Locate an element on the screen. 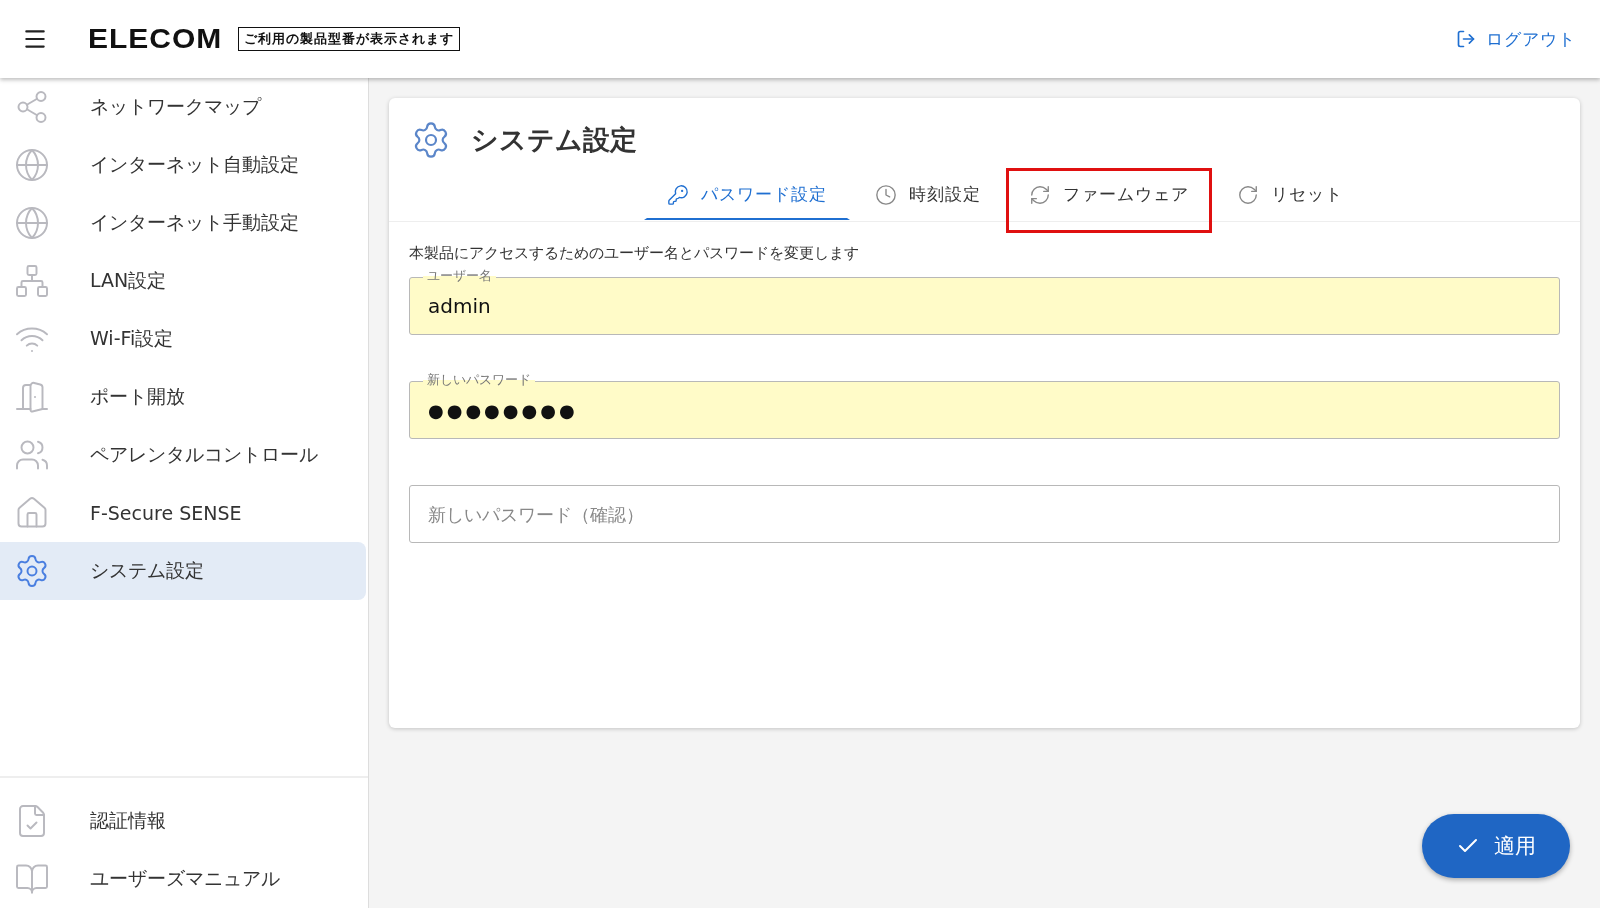 The width and height of the screenshot is (1600, 908). reset-icon is located at coordinates (1247, 194).